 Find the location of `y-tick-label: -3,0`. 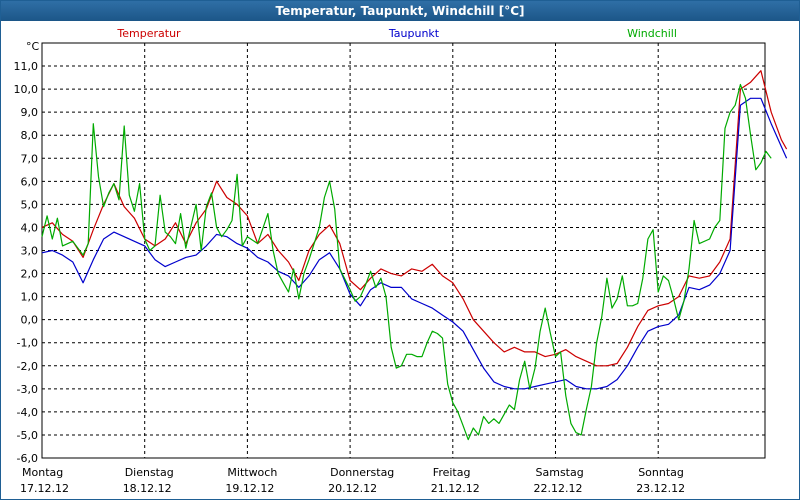

y-tick-label: -3,0 is located at coordinates (27, 389).